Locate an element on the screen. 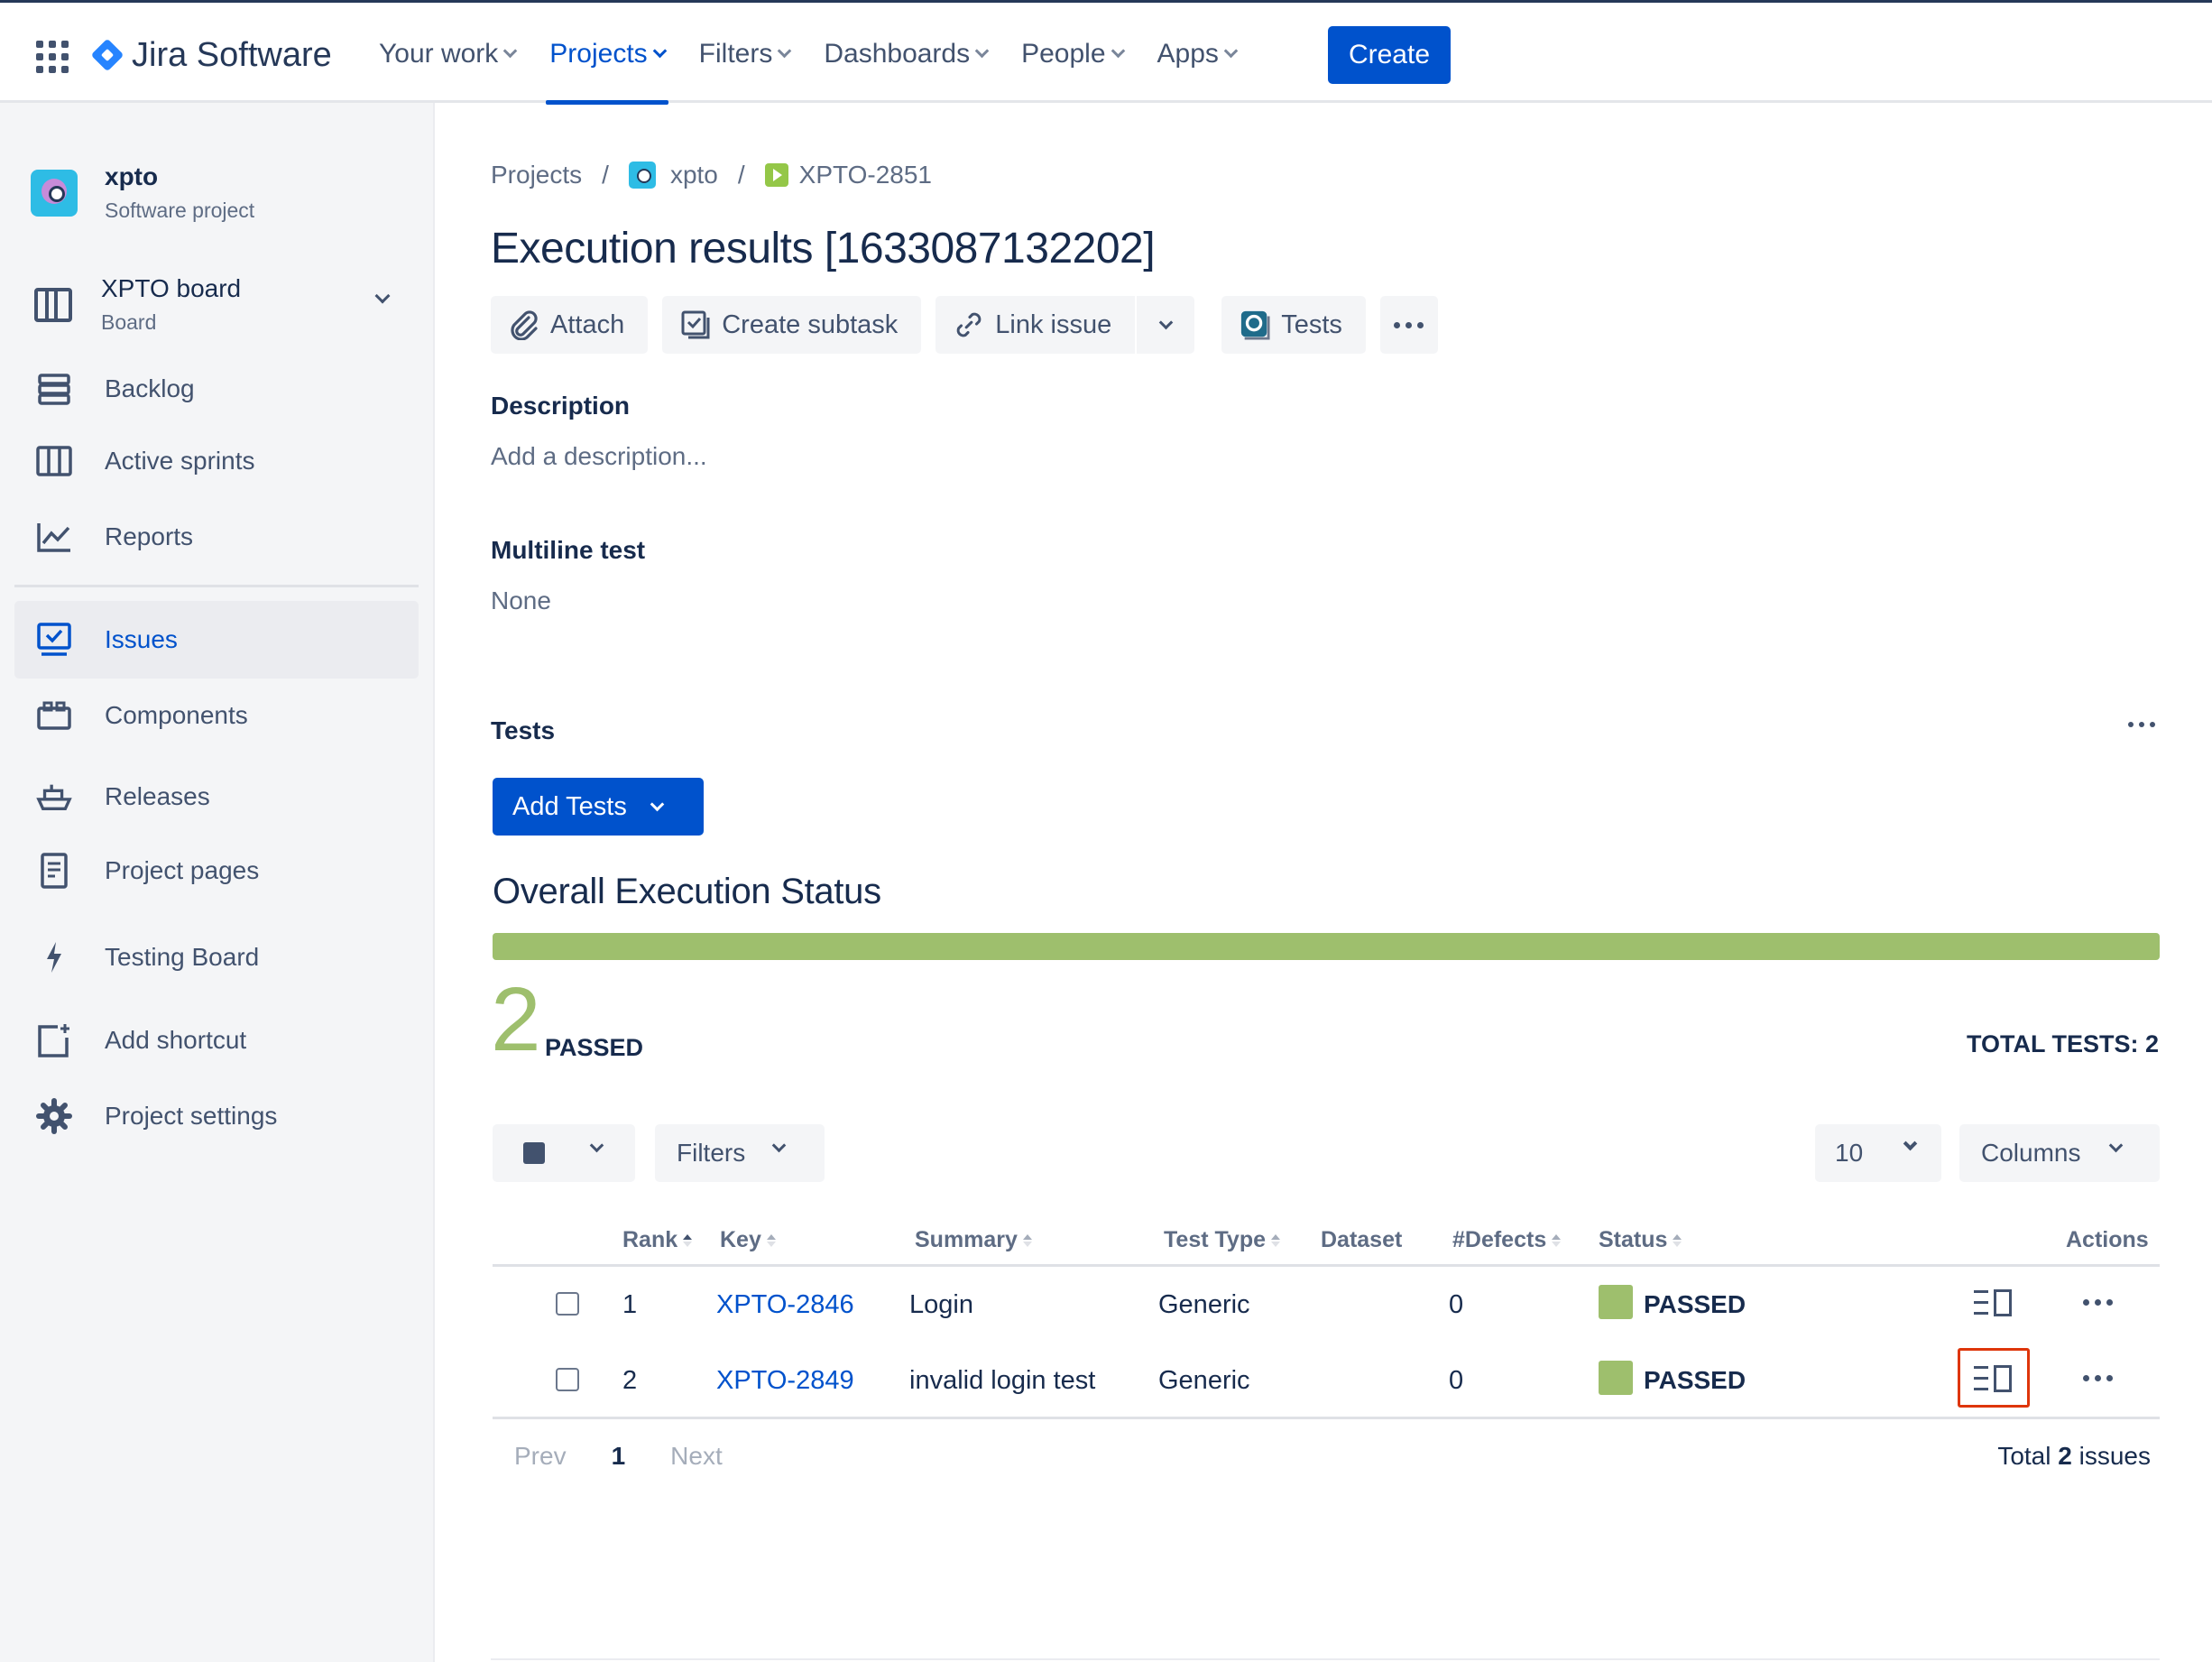 This screenshot has height=1662, width=2212. multiline-test-value: None is located at coordinates (521, 600).